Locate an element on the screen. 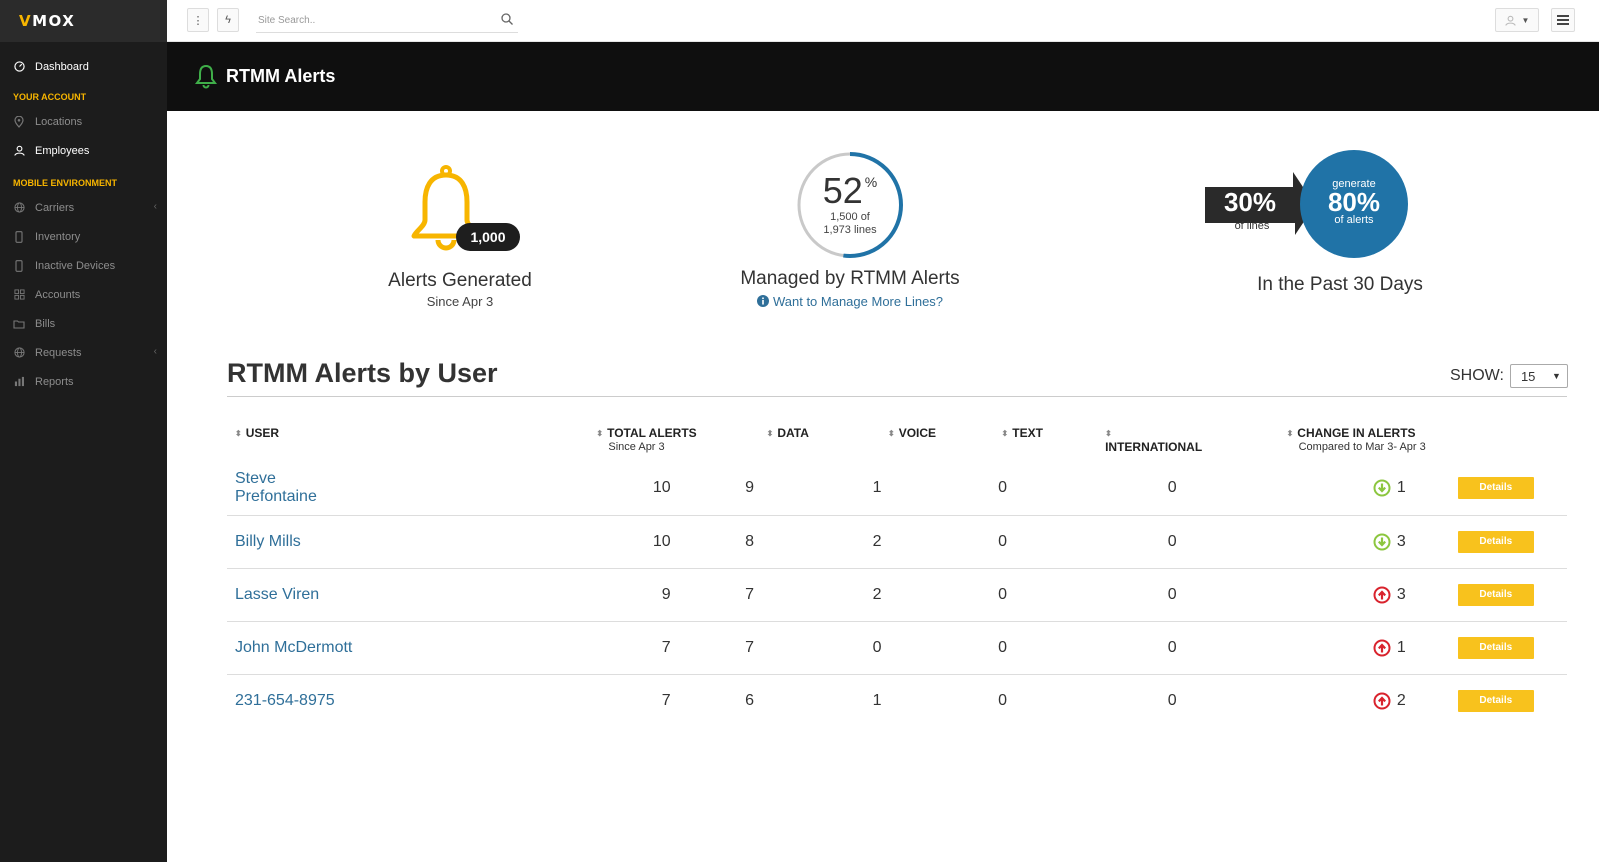  cell-total: 10 is located at coordinates (533, 542).